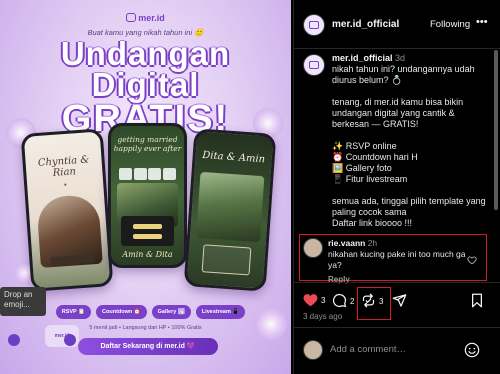 Image resolution: width=500 pixels, height=374 pixels. I want to click on repost-button: 3, so click(372, 300).